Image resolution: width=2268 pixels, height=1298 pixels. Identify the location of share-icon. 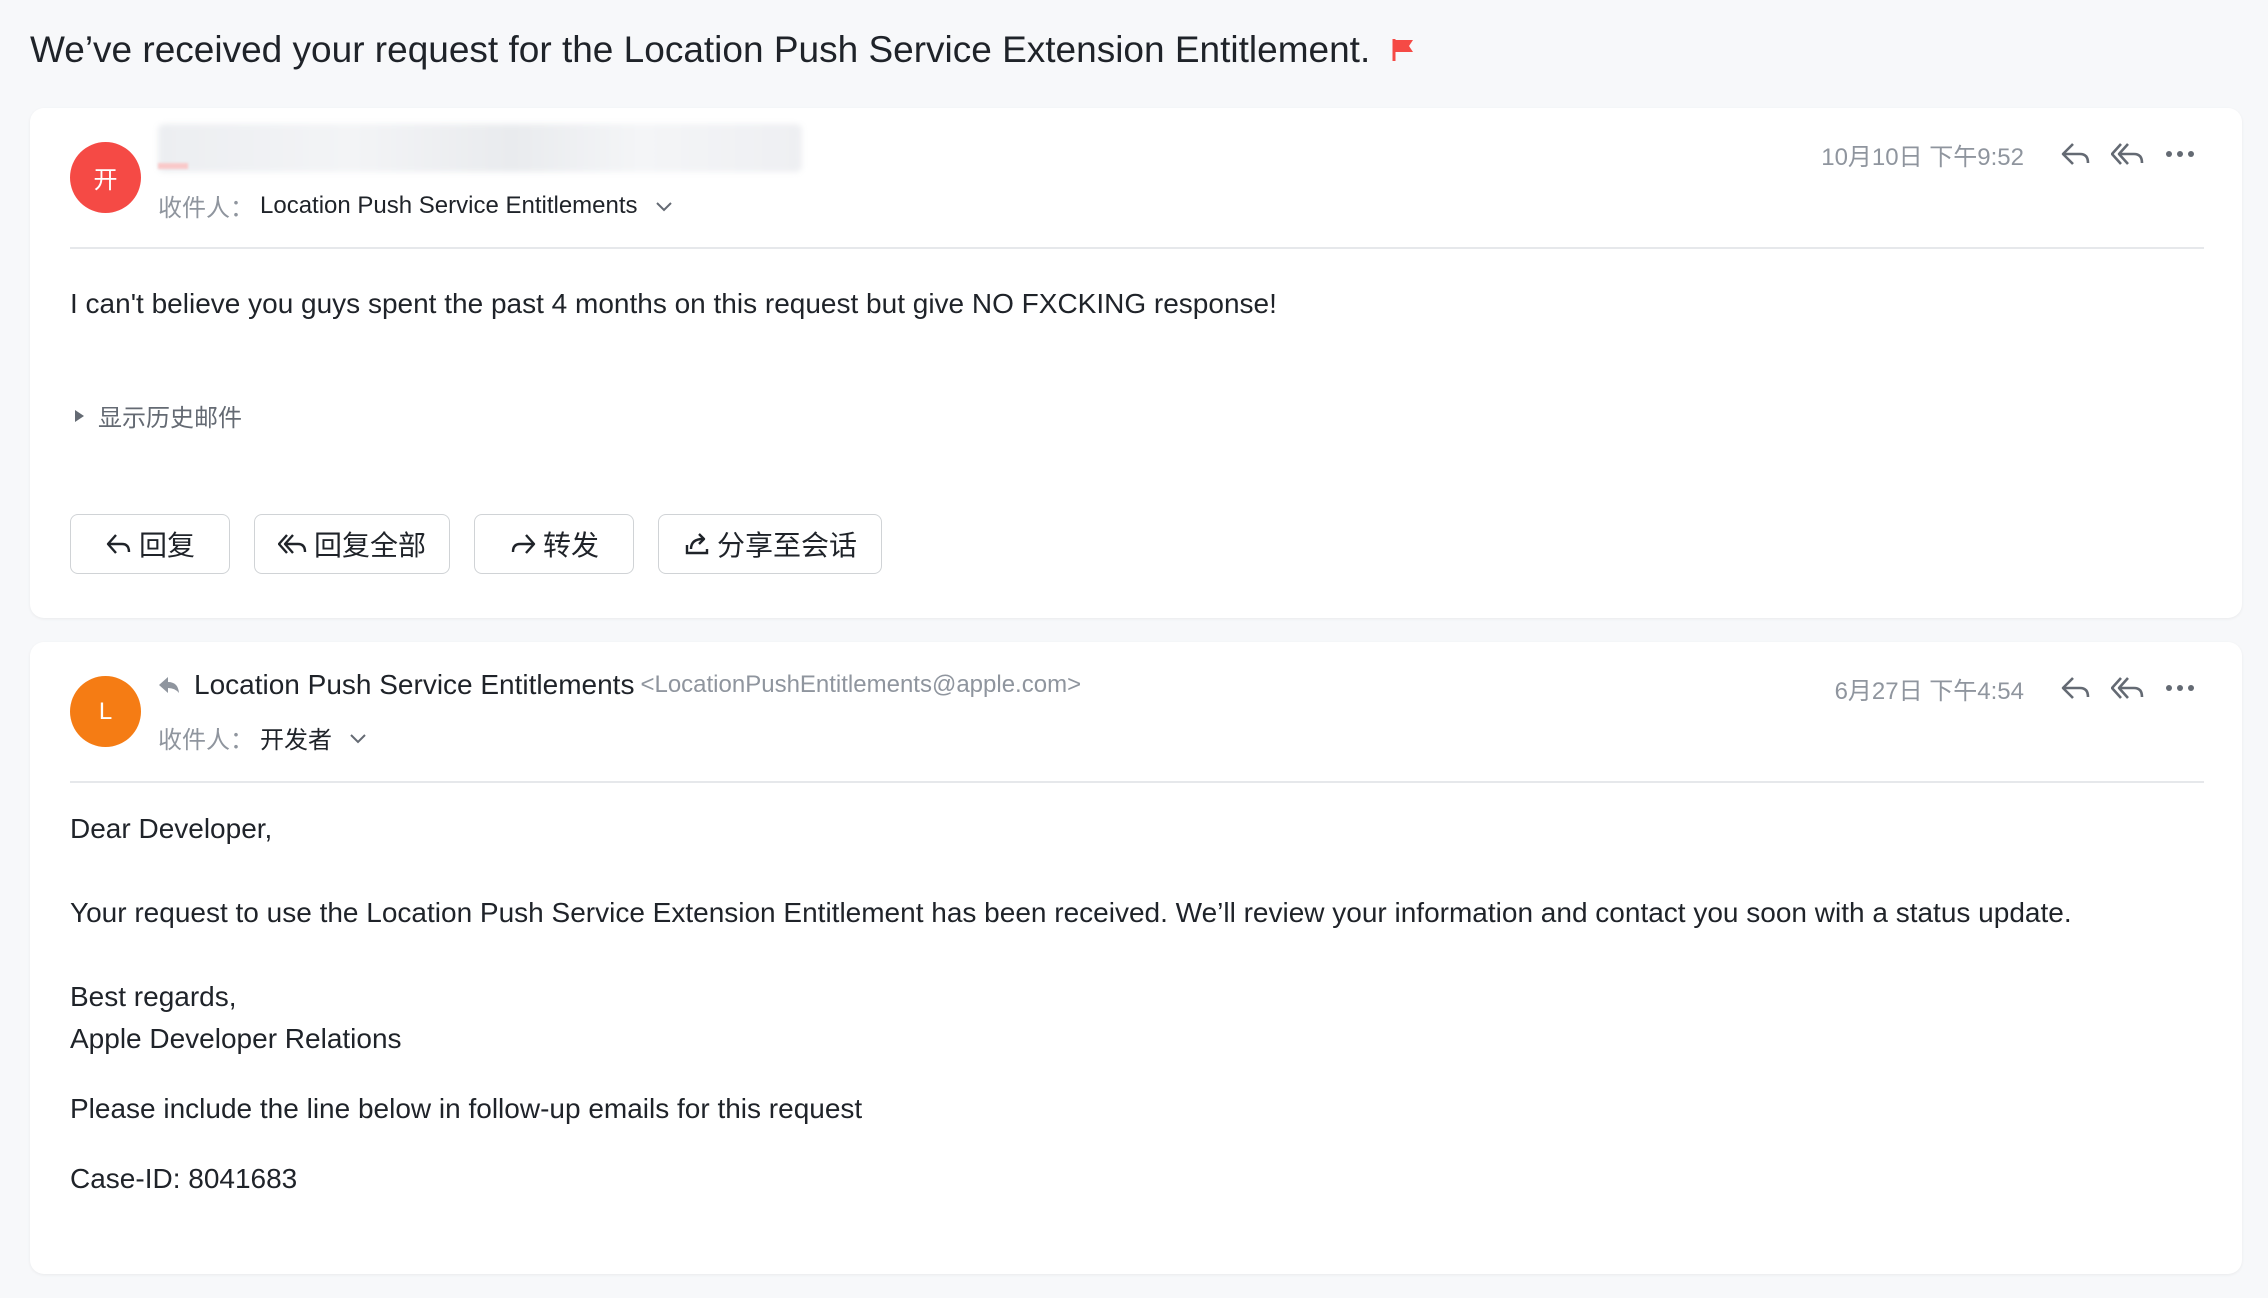
(697, 544).